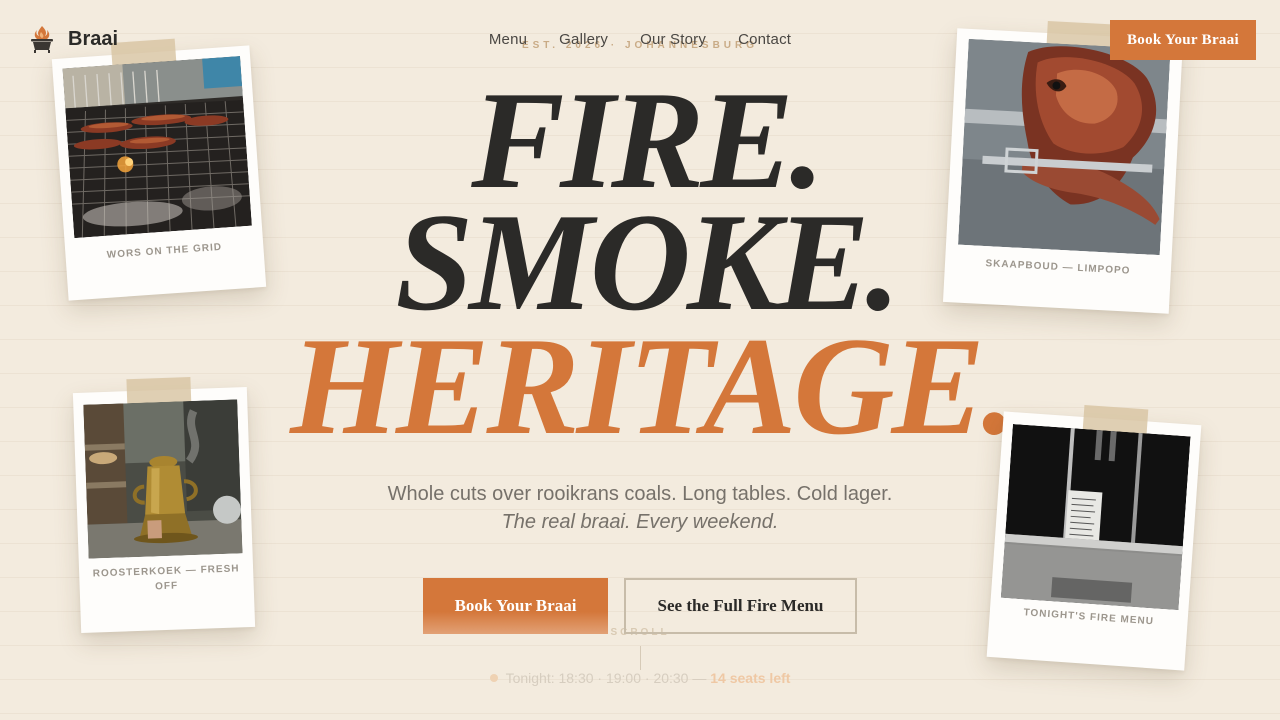 The width and height of the screenshot is (1280, 720). I want to click on nav-link-contact: Contact, so click(764, 39).